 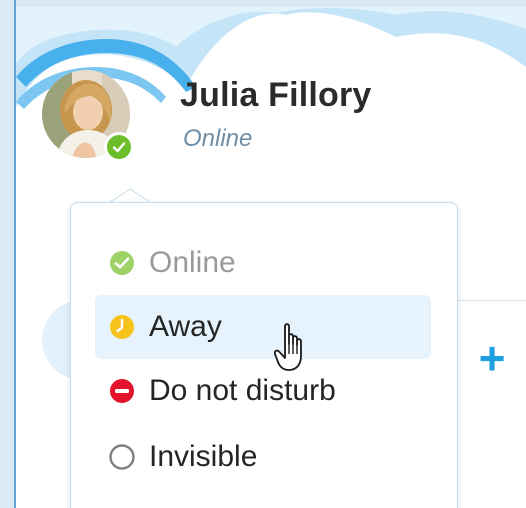 What do you see at coordinates (217, 139) in the screenshot?
I see `profile-status-text: Online` at bounding box center [217, 139].